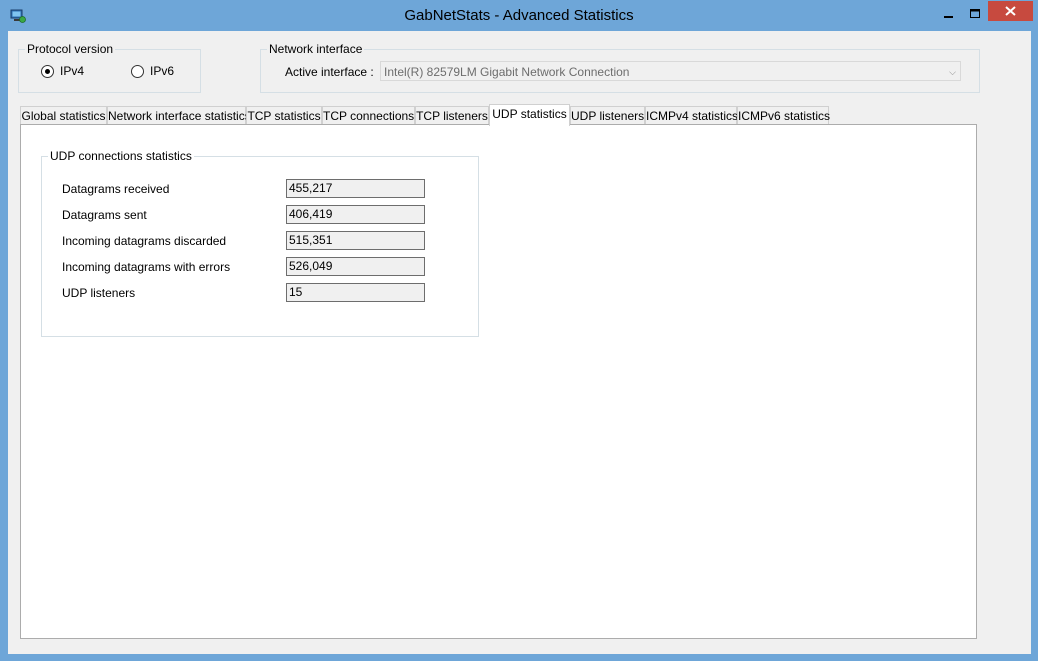 This screenshot has height=661, width=1038. I want to click on ipv6-radio: IPv6, so click(152, 71).